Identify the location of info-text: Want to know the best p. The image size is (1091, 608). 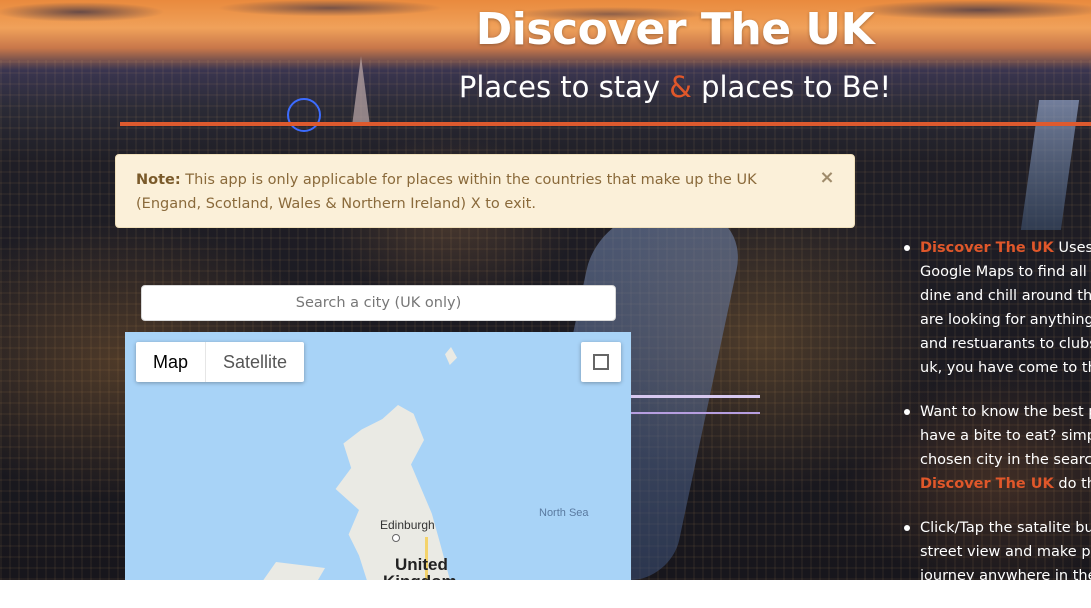
(1005, 412).